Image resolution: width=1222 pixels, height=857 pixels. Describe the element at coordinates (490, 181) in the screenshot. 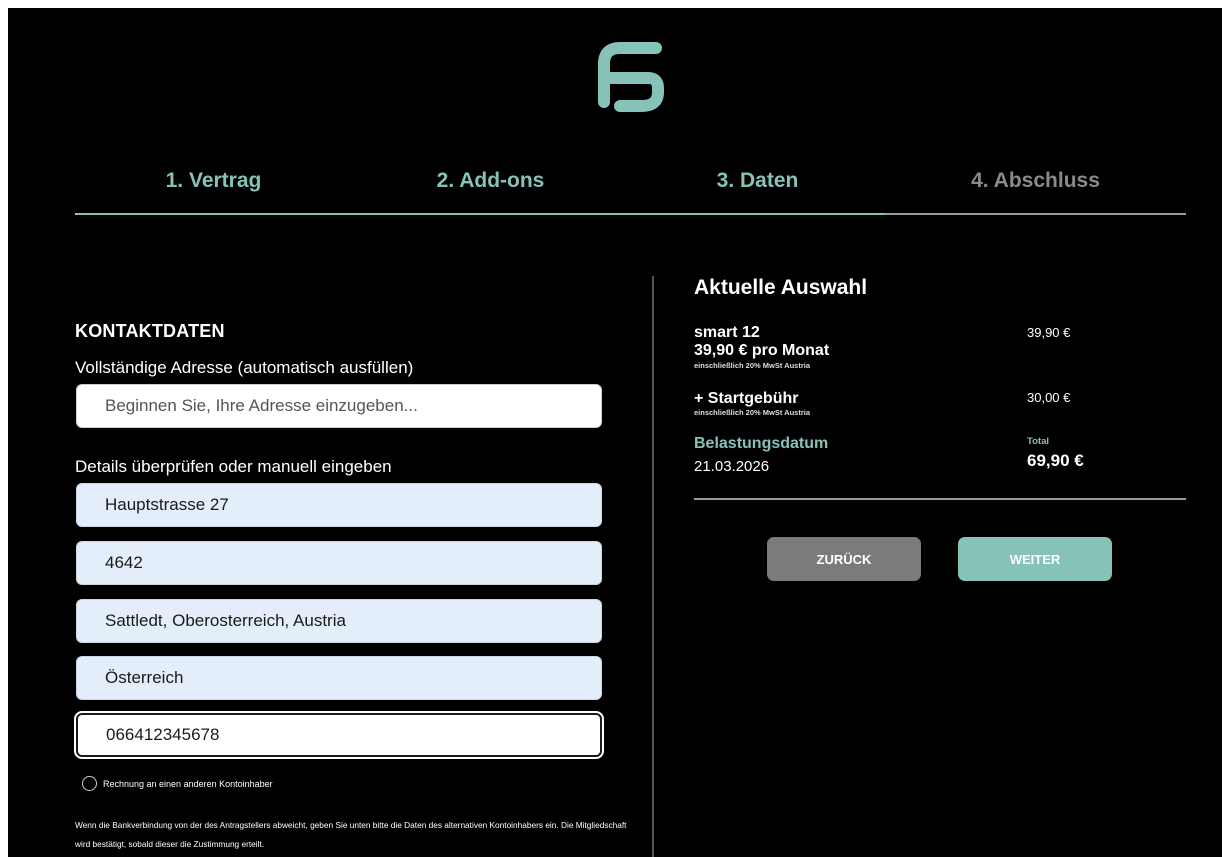

I see `step-add-ons: 2. Add-ons` at that location.